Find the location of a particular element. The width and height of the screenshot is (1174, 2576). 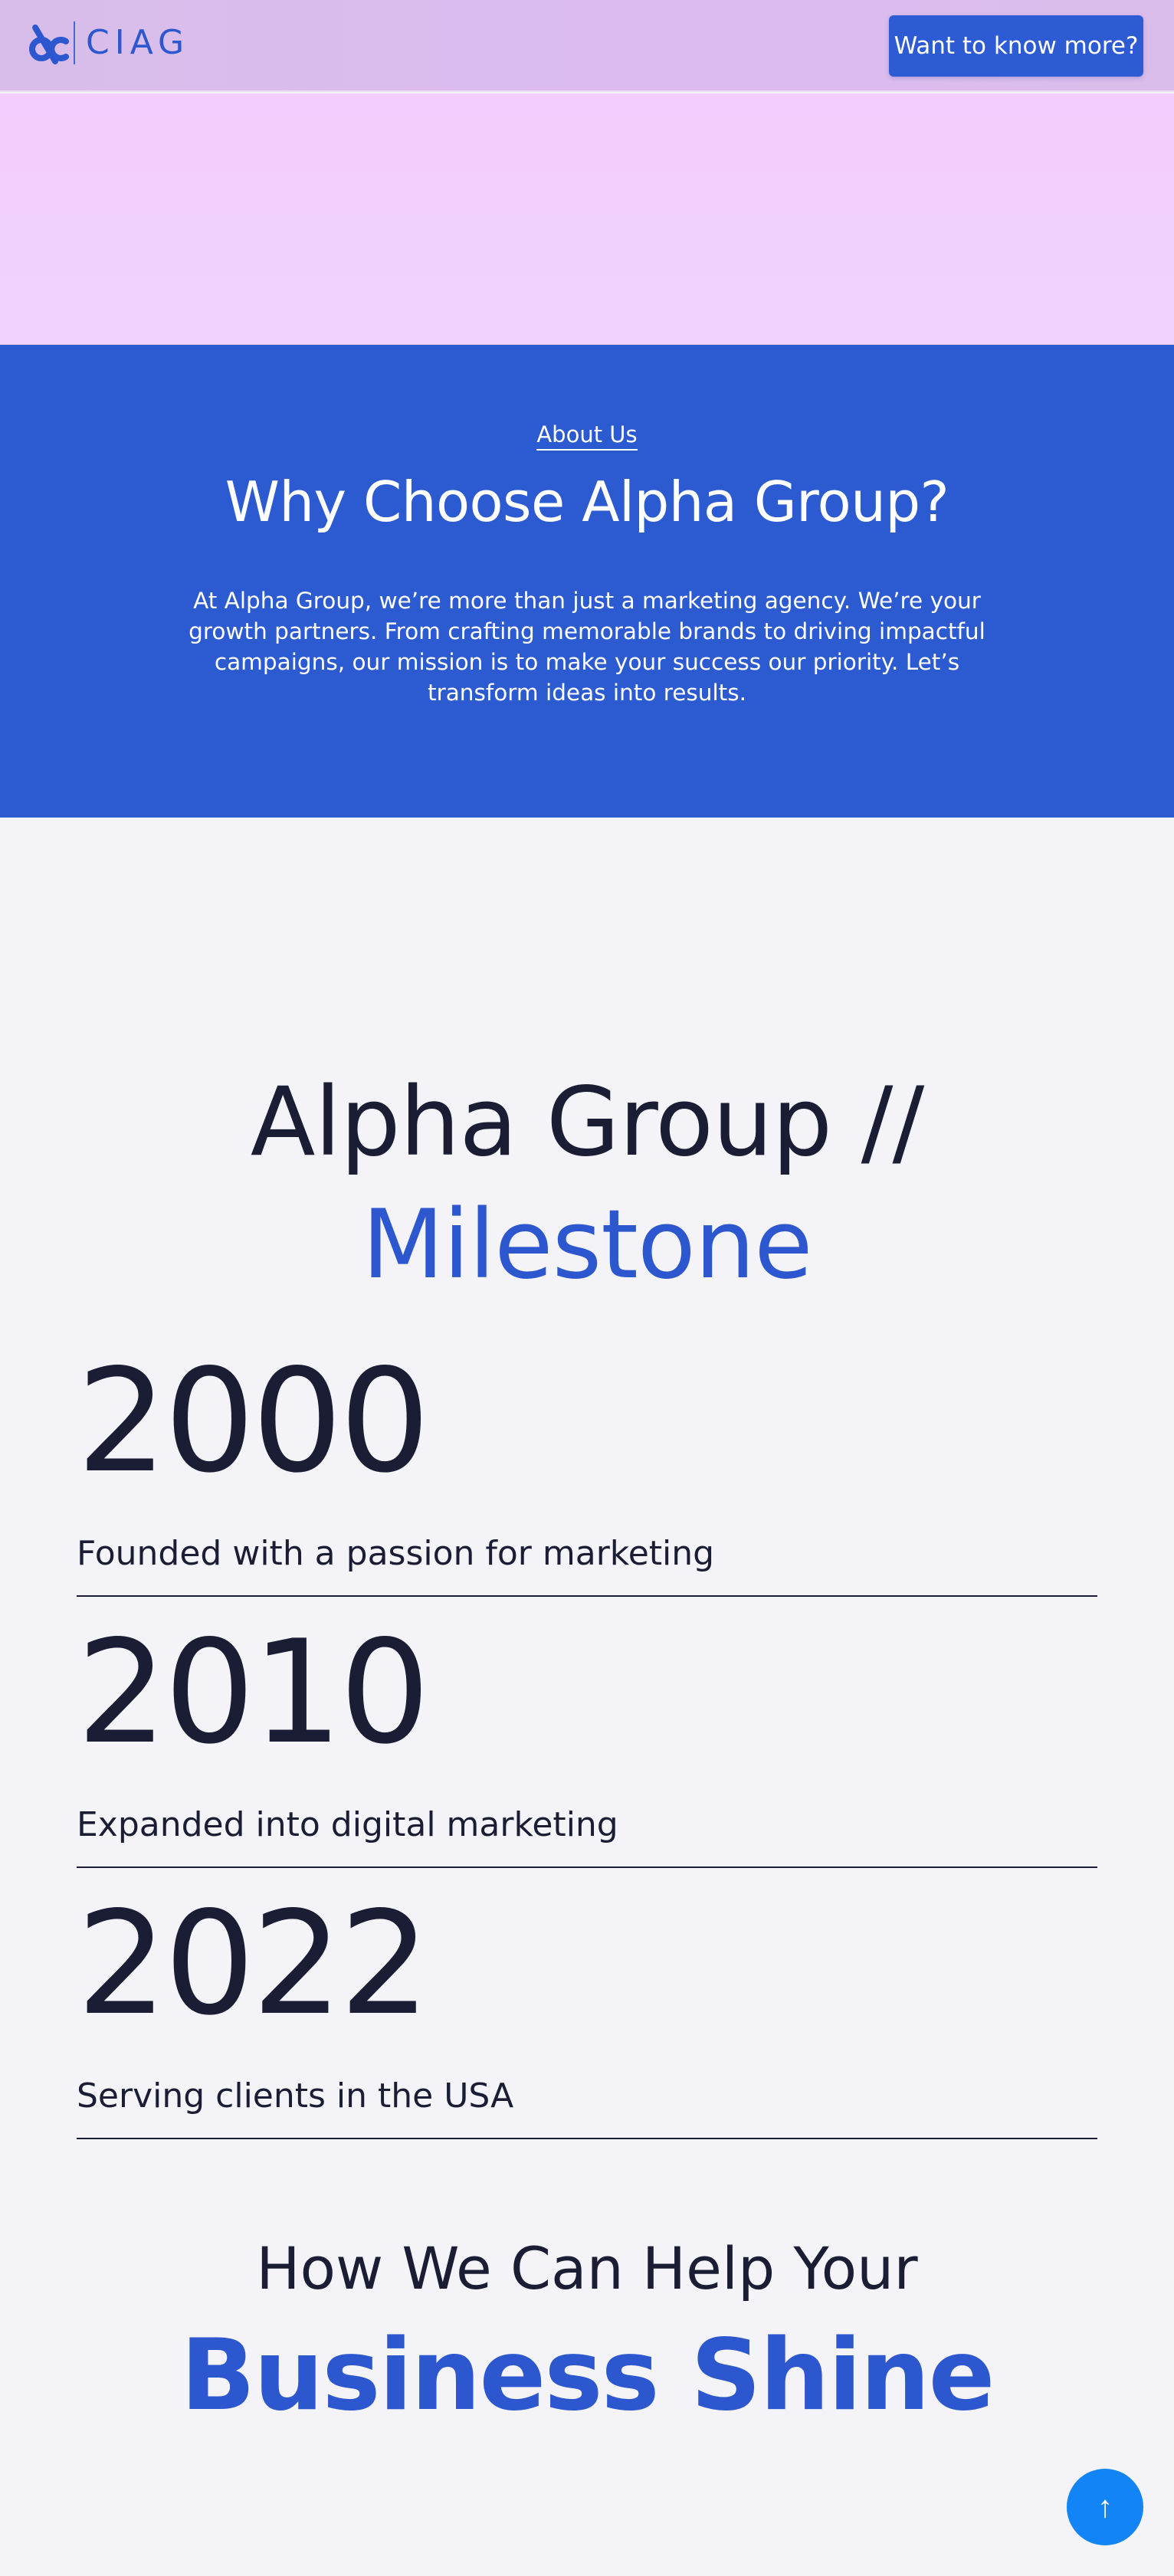

about-title: Why Choose Alpha Group? is located at coordinates (587, 502).